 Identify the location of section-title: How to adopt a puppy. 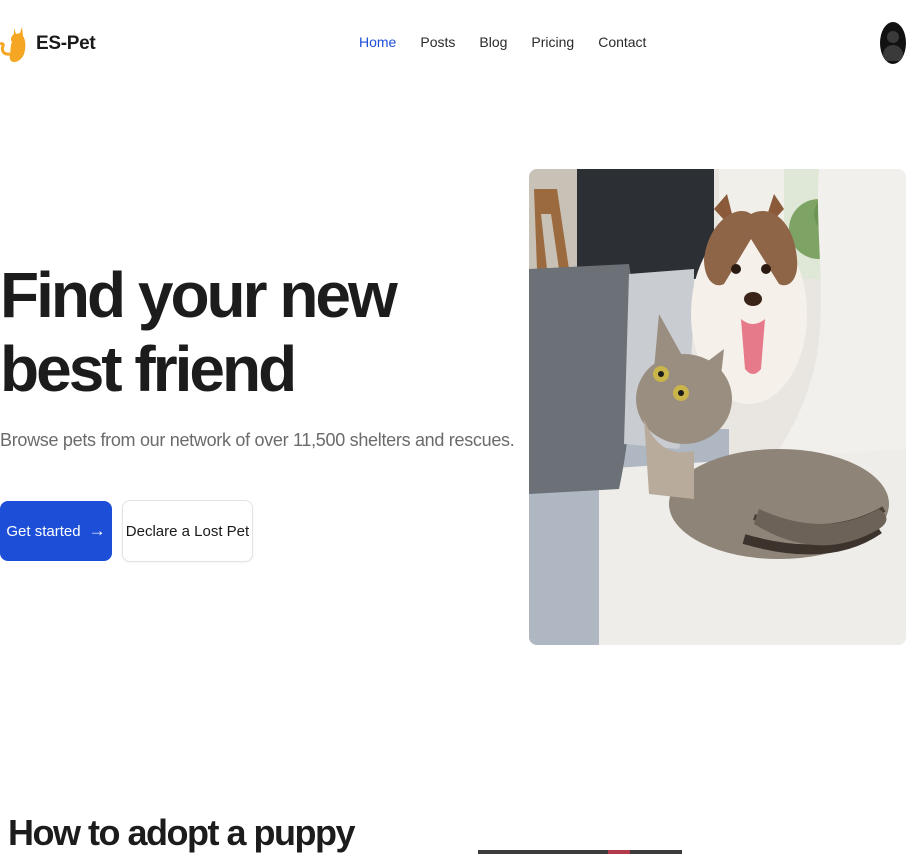
(181, 832).